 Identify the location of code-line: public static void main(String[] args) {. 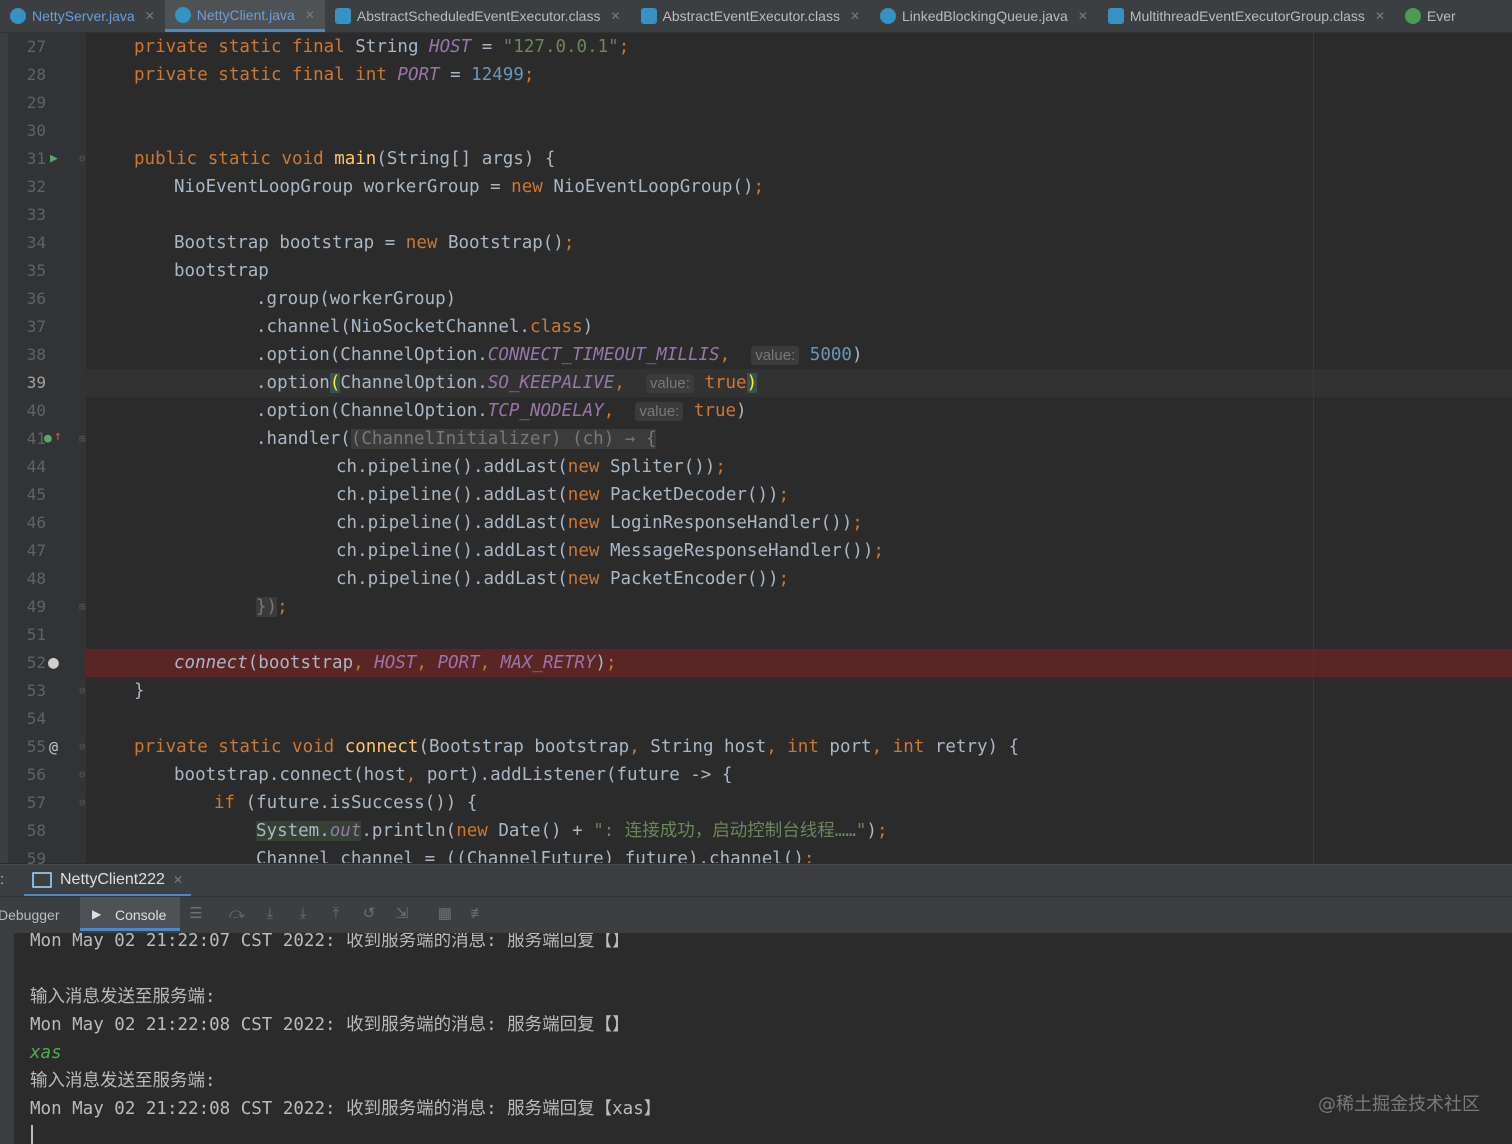
(345, 159).